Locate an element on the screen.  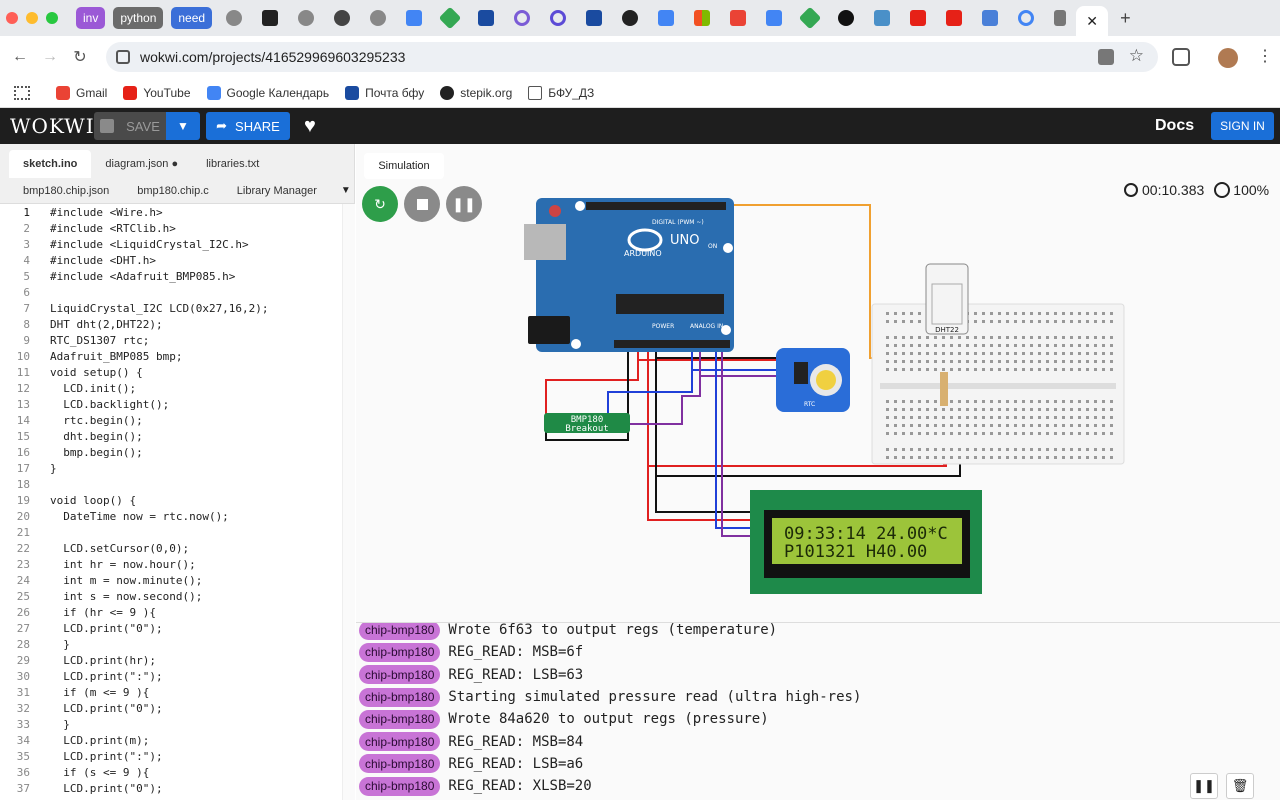
code-line: 20 DateTime now = rtc.now(); is located at coordinates (171, 517).